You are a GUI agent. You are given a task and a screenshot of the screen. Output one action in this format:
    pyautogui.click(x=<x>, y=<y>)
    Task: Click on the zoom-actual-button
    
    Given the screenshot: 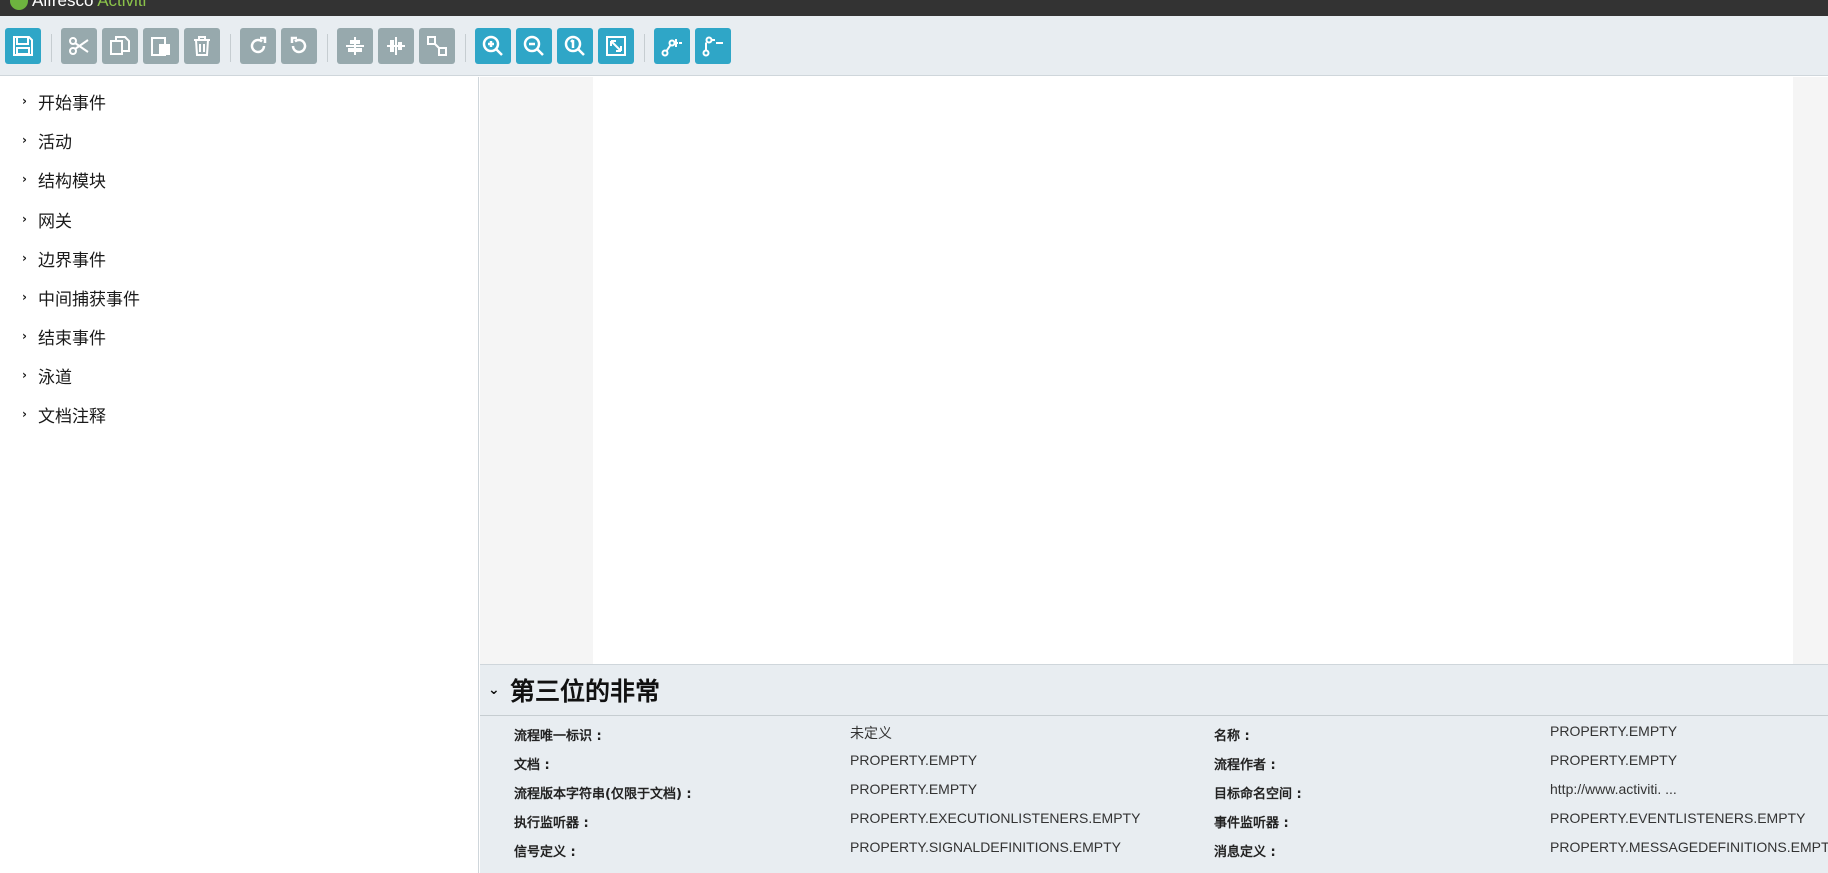 What is the action you would take?
    pyautogui.click(x=575, y=46)
    